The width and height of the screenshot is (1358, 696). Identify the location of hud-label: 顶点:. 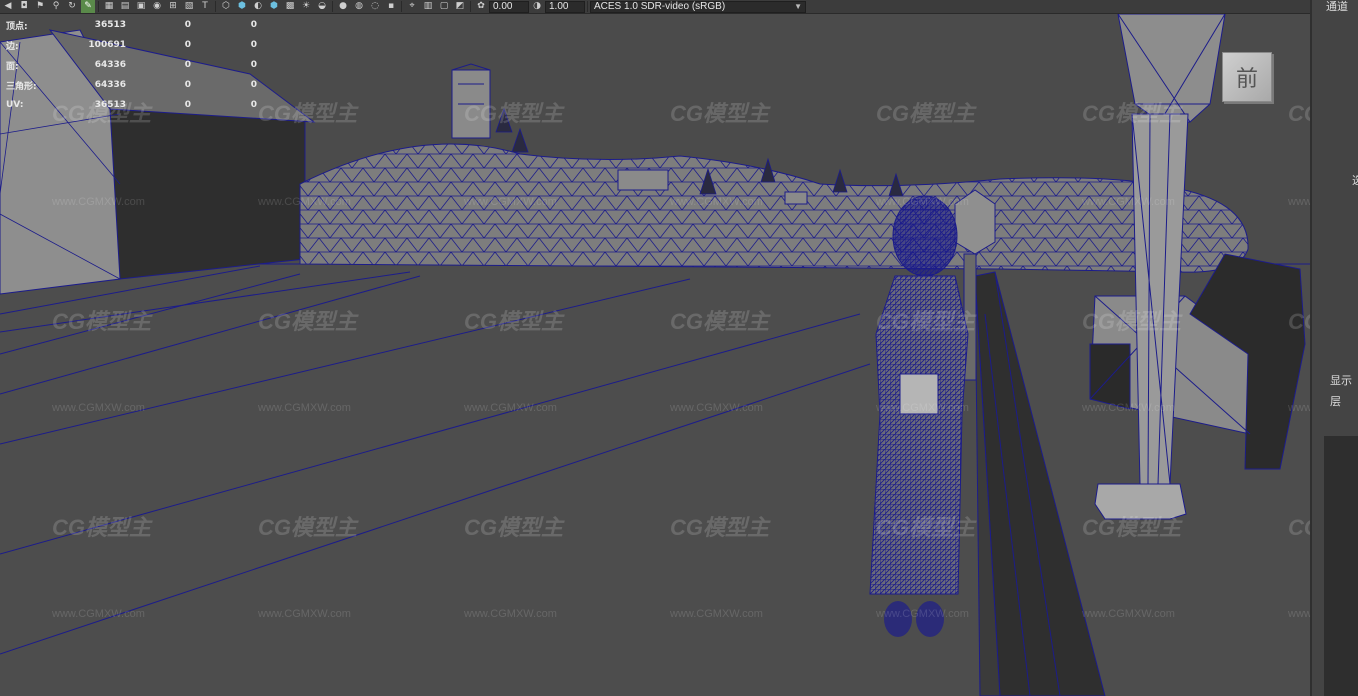
(17, 26).